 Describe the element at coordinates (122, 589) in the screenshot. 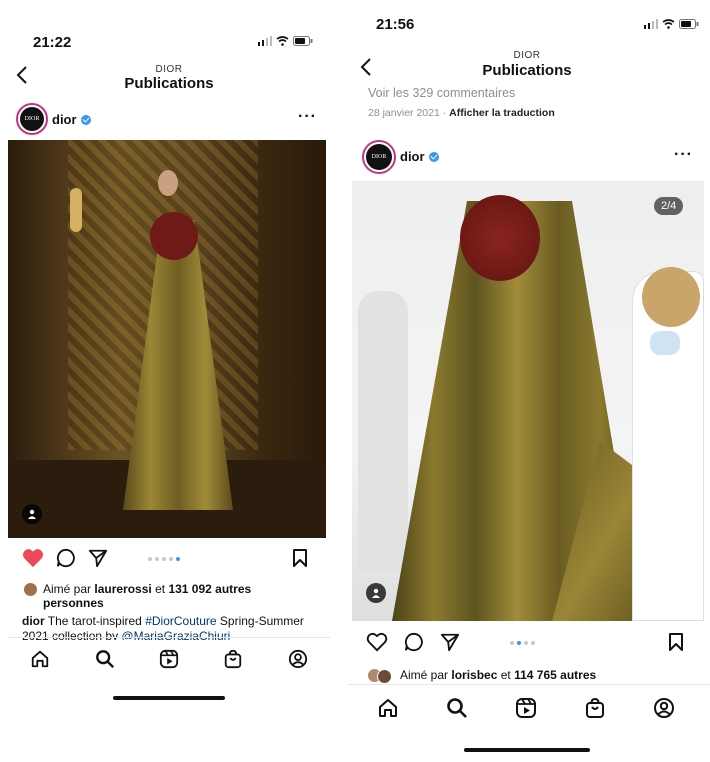

I see `likes-user: laurerossi` at that location.